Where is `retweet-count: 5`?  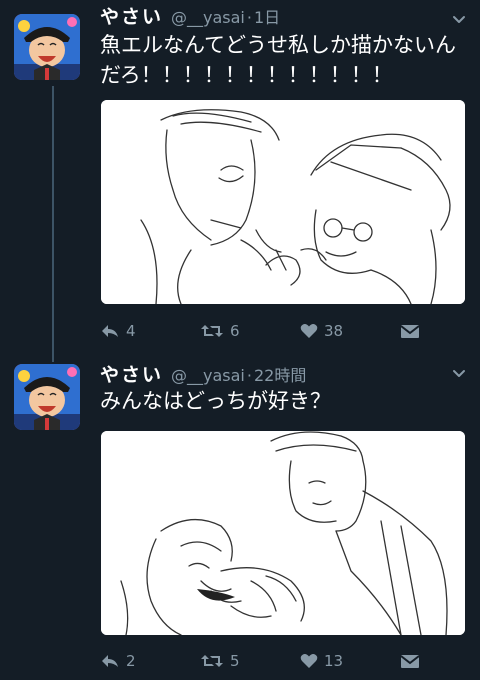
retweet-count: 5 is located at coordinates (235, 661).